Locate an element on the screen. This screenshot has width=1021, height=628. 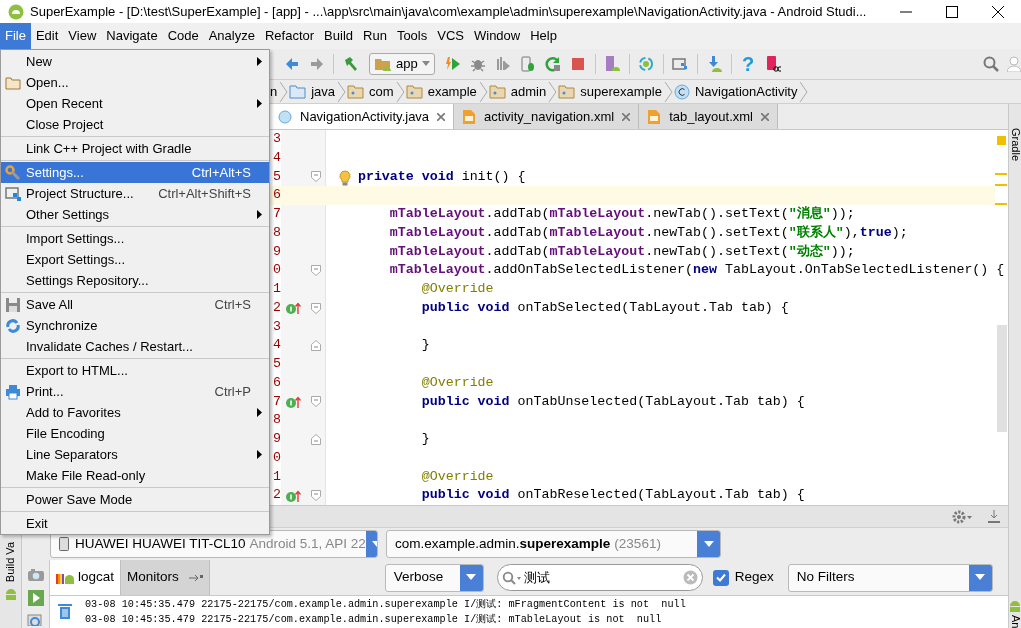
process-dropdown: com.example.admin.superexample (23561) is located at coordinates (553, 544).